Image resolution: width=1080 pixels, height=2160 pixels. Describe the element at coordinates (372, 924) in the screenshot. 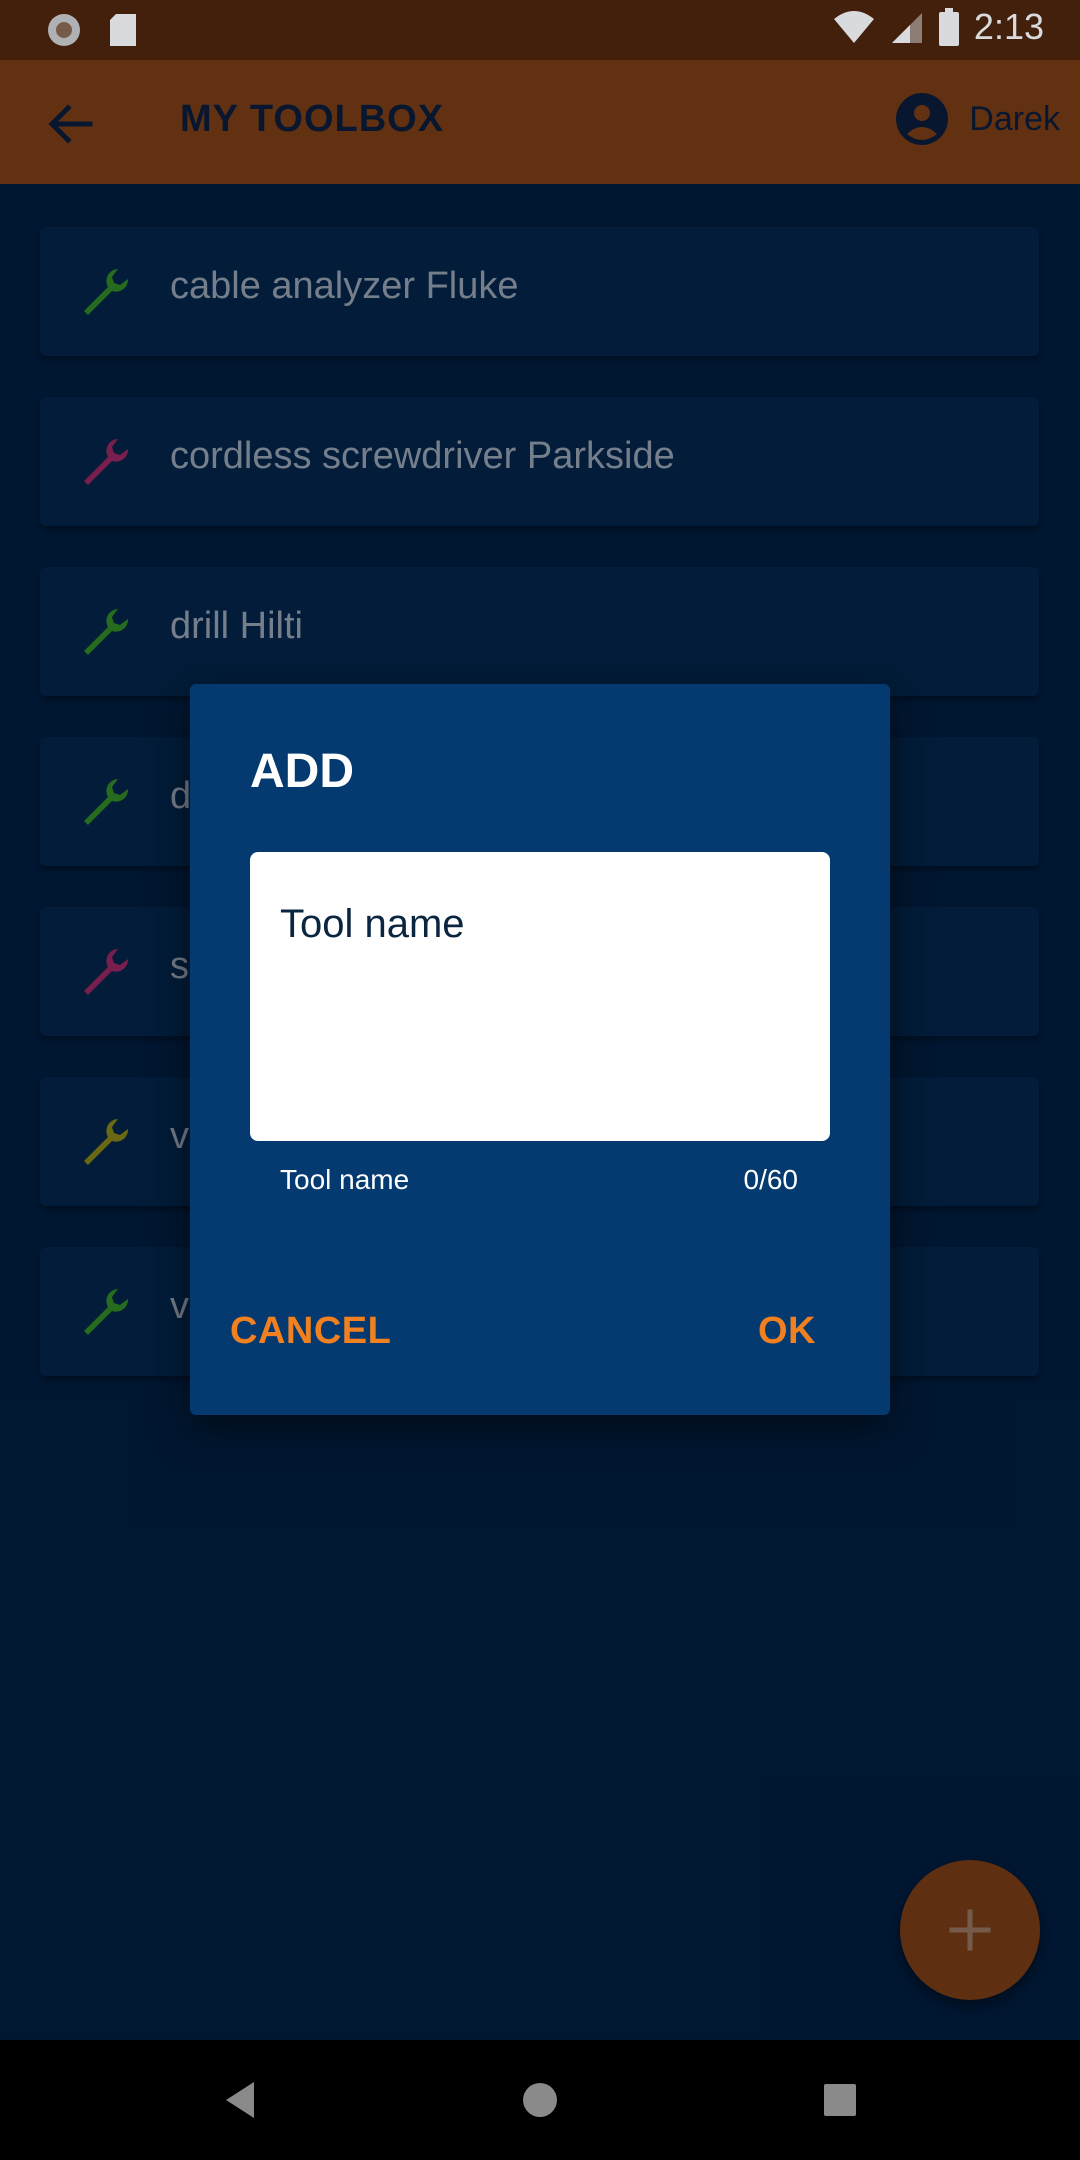

I see `tool-name-input-text: Tool name` at that location.